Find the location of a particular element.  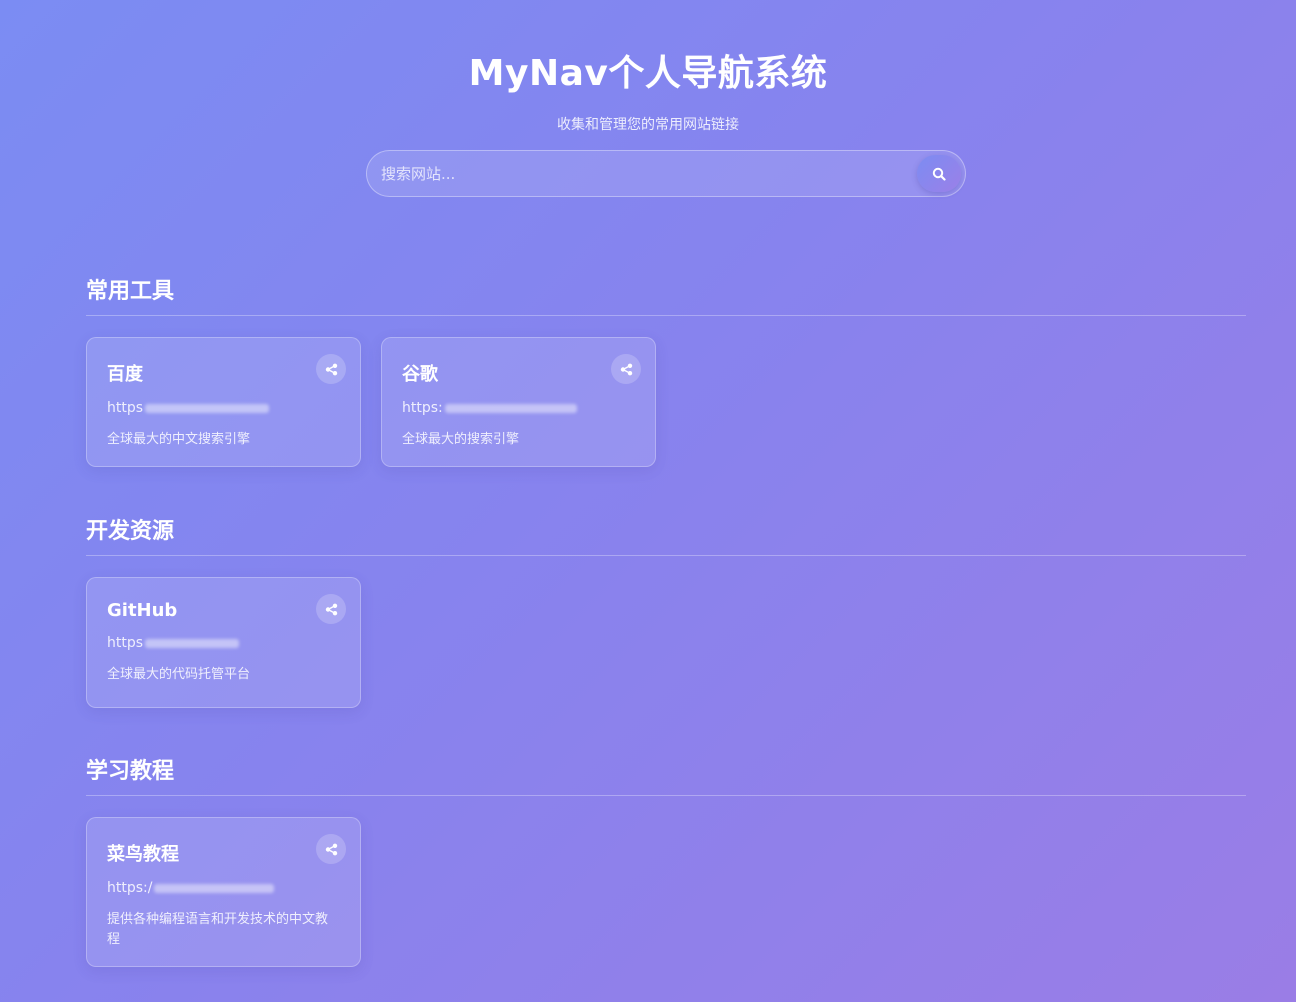

card-url: https:/ is located at coordinates (223, 888).